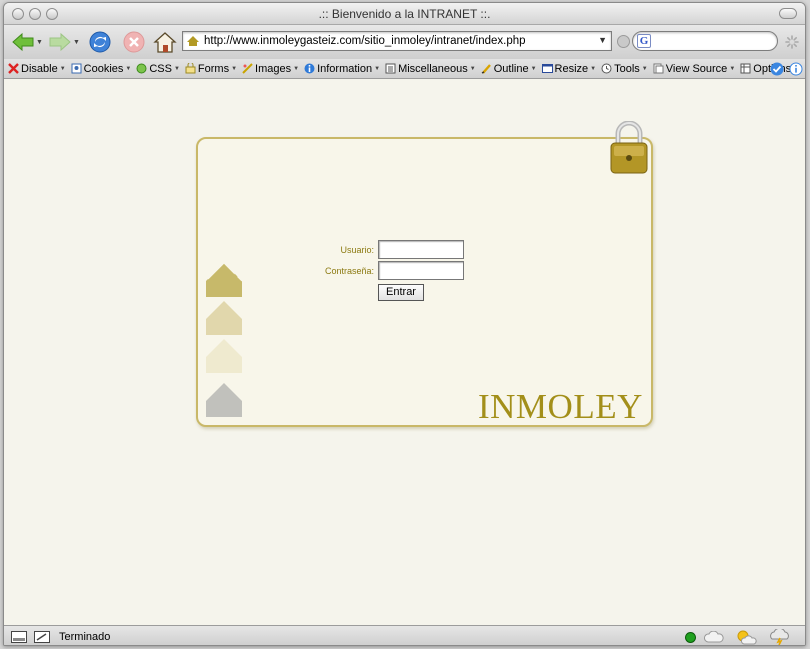 This screenshot has height=649, width=810. I want to click on dev-menu-label: Outline, so click(511, 68).